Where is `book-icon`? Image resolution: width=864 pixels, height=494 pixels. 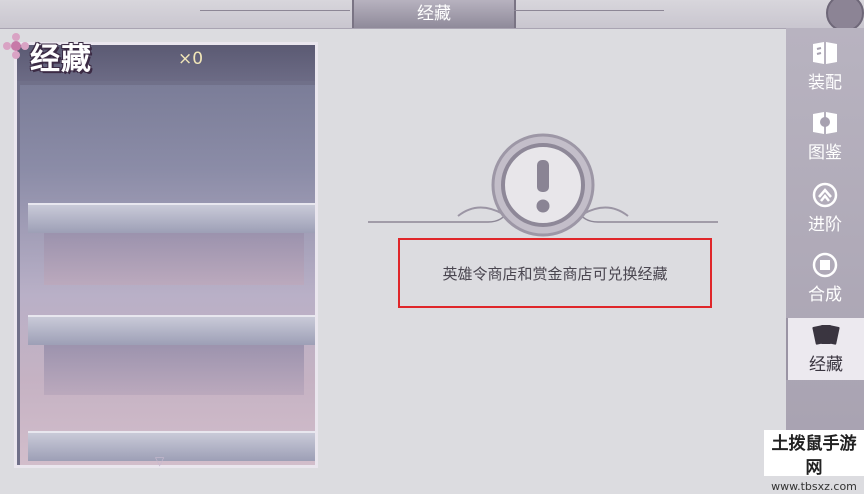
book-icon is located at coordinates (825, 53).